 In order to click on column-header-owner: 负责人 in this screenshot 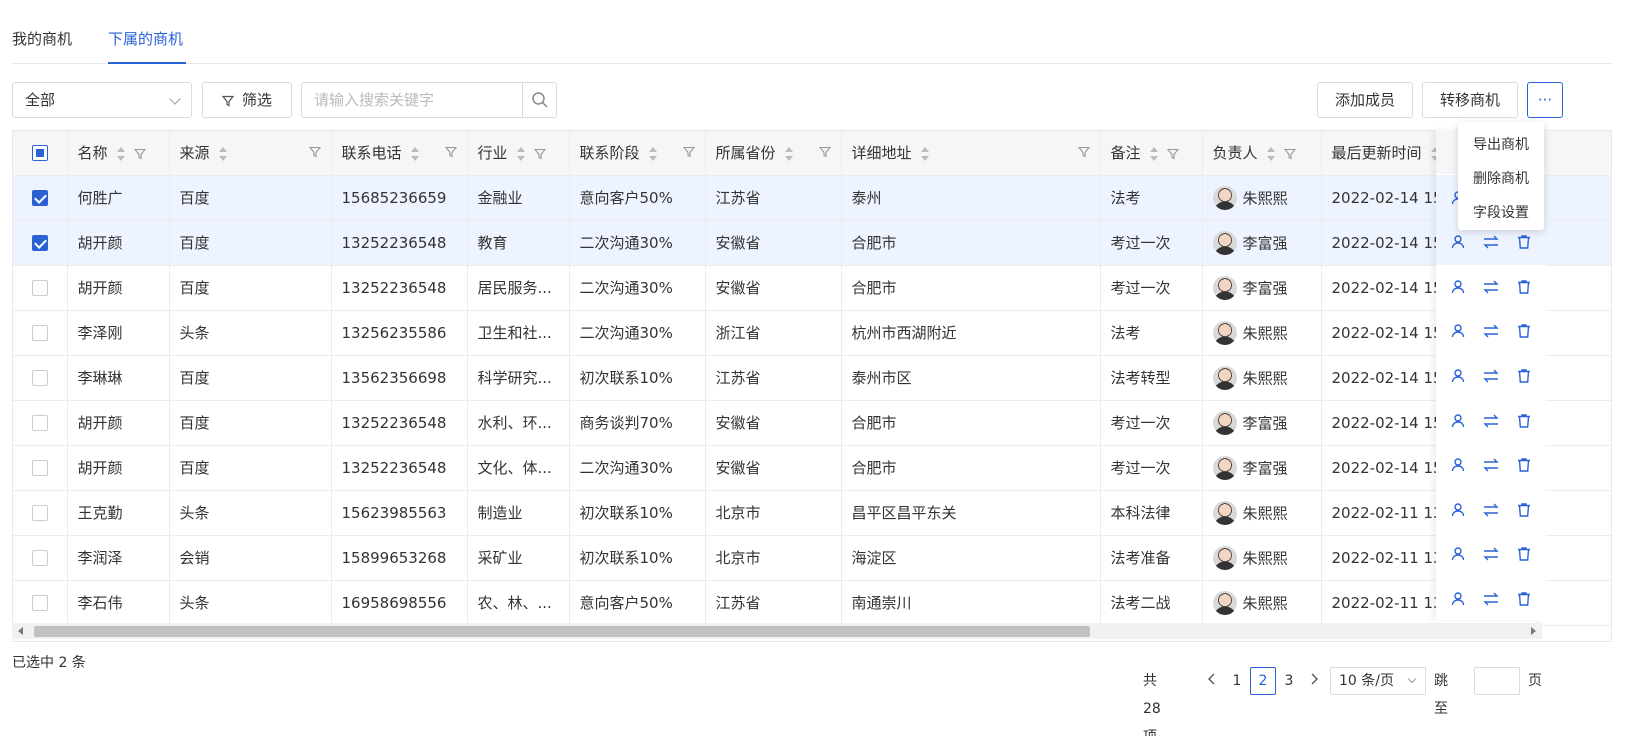, I will do `click(1262, 153)`.